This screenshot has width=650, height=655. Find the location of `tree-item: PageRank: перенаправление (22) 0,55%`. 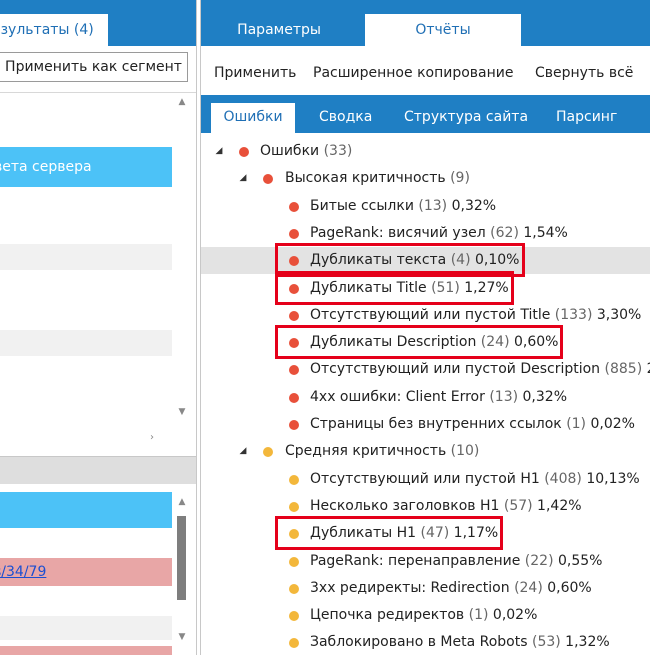

tree-item: PageRank: перенаправление (22) 0,55% is located at coordinates (425, 561).